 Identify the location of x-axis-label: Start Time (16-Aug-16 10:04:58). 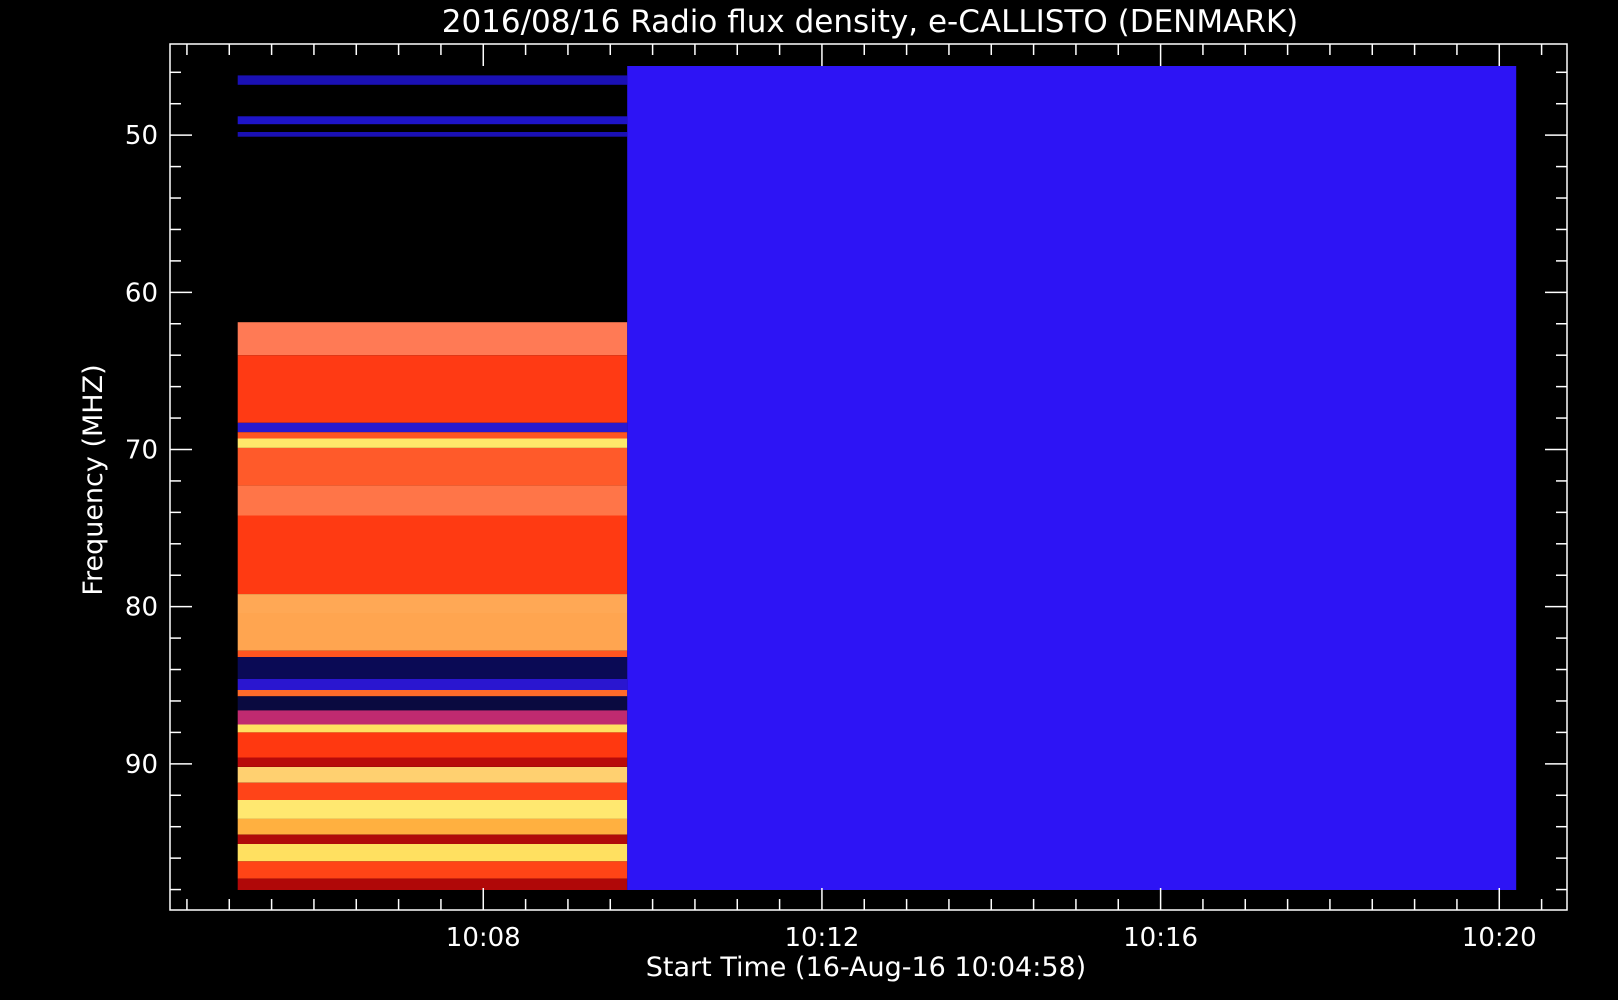
(866, 967).